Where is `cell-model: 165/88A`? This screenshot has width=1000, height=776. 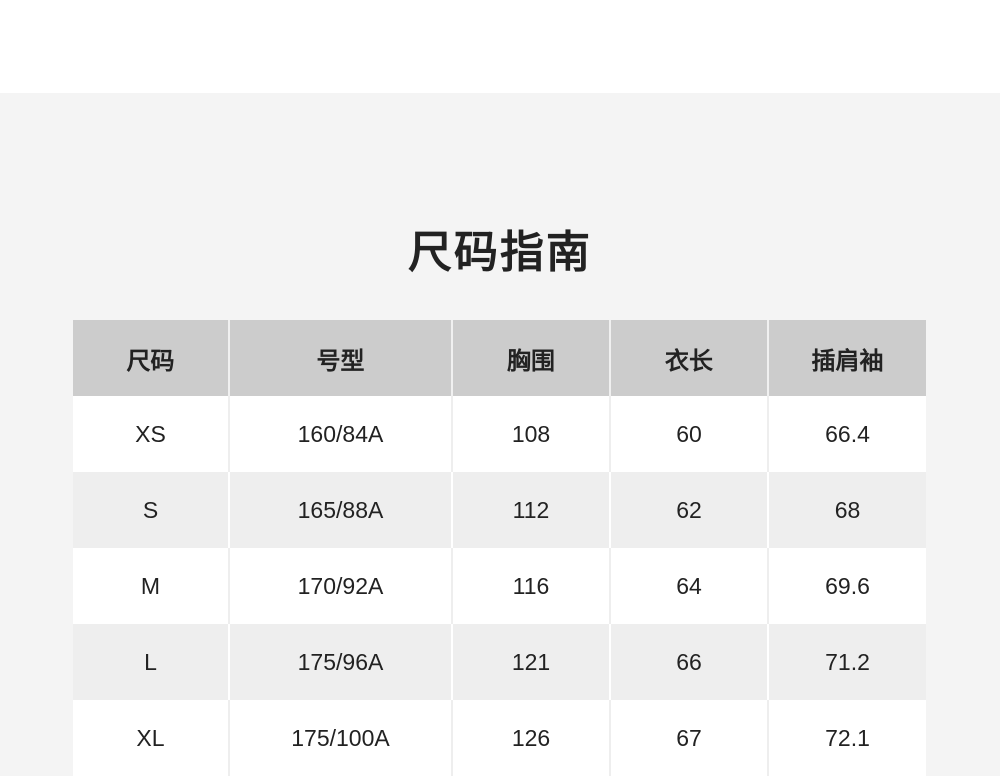 cell-model: 165/88A is located at coordinates (341, 510).